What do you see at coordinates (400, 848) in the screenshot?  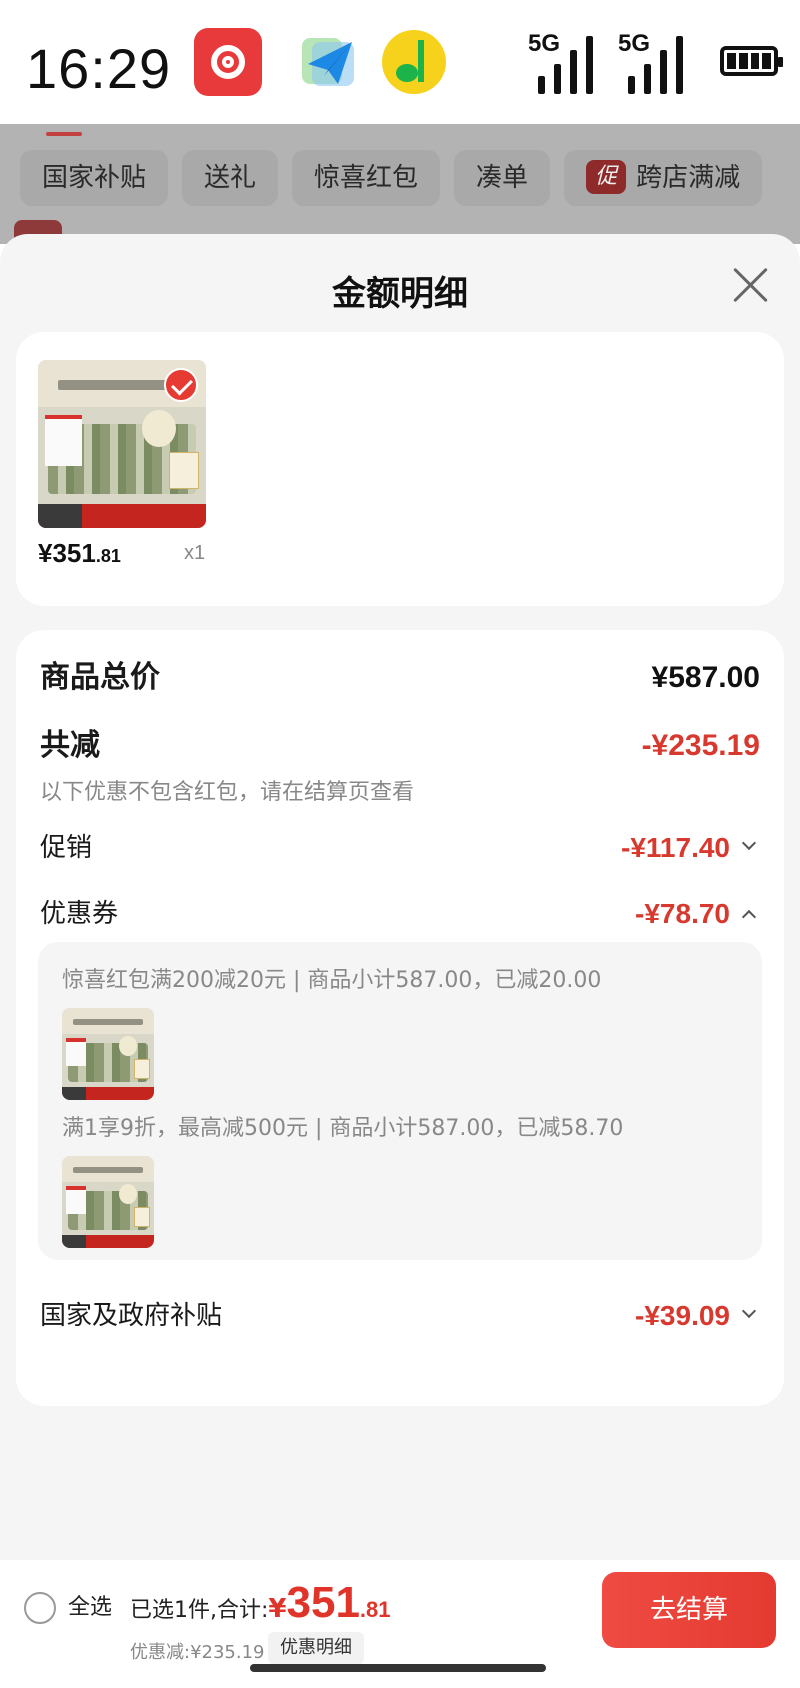 I see `promotion-row: 促销 -¥117.40` at bounding box center [400, 848].